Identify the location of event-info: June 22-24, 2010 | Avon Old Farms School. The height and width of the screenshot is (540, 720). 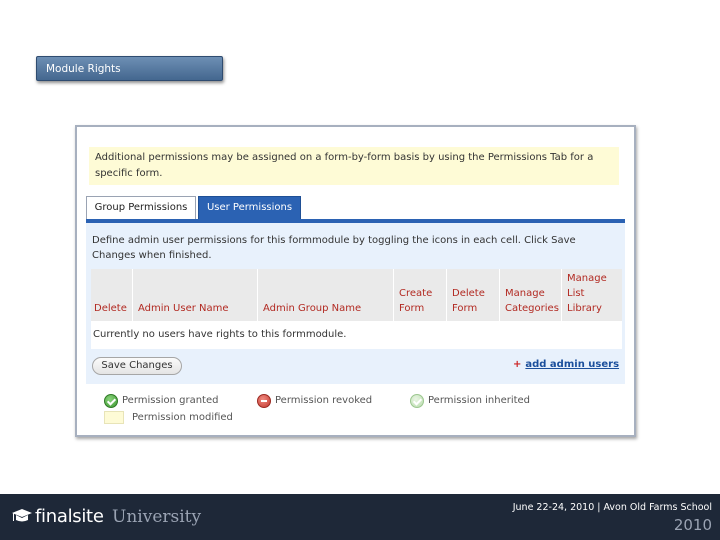
(612, 507).